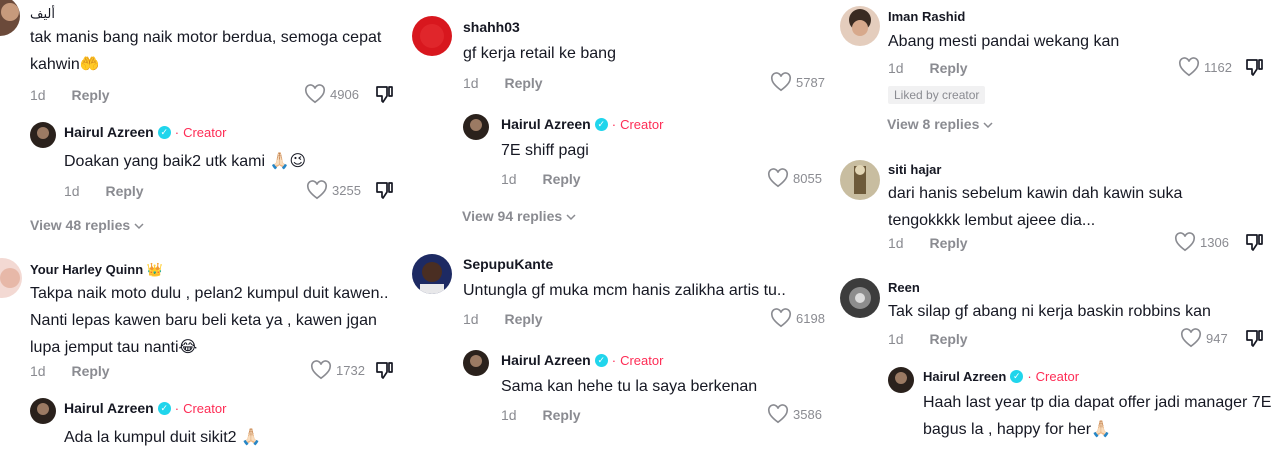 This screenshot has width=1280, height=456. What do you see at coordinates (491, 27) in the screenshot?
I see `username-shahh03: shahh03` at bounding box center [491, 27].